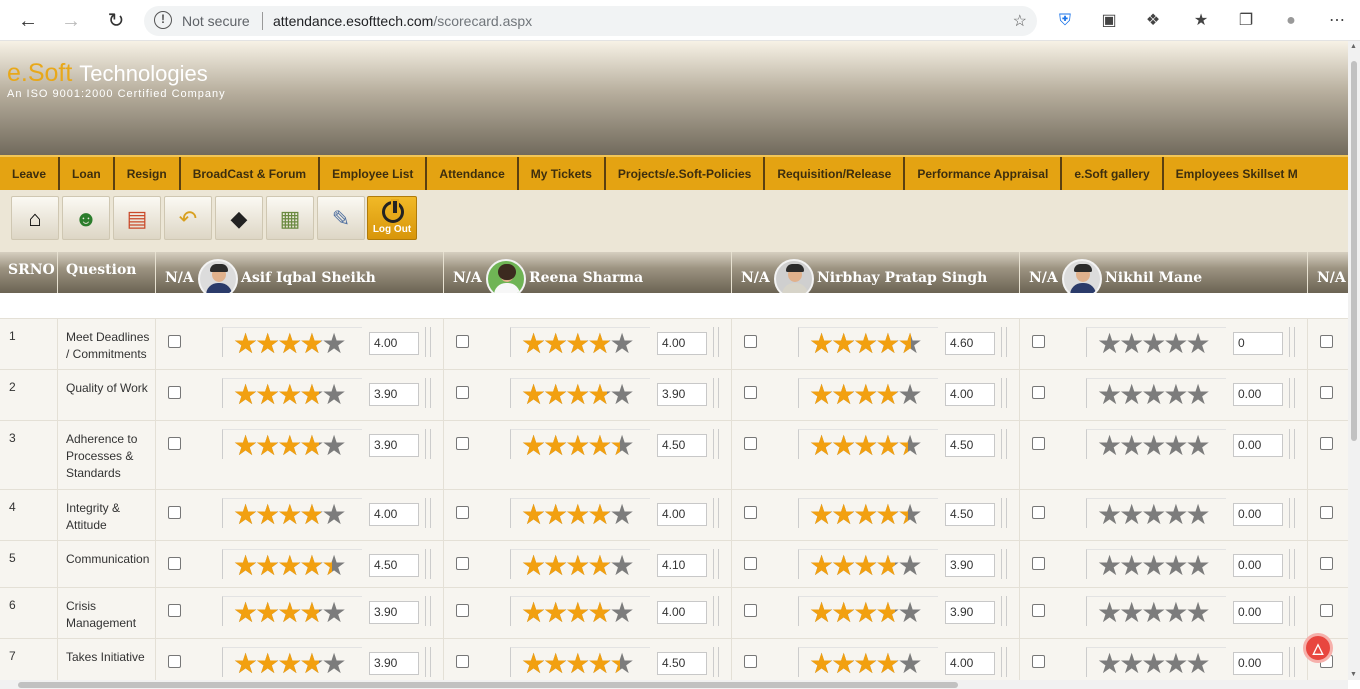 The height and width of the screenshot is (689, 1360). Describe the element at coordinates (682, 514) in the screenshot. I see `rating-value-input: 4.00` at that location.